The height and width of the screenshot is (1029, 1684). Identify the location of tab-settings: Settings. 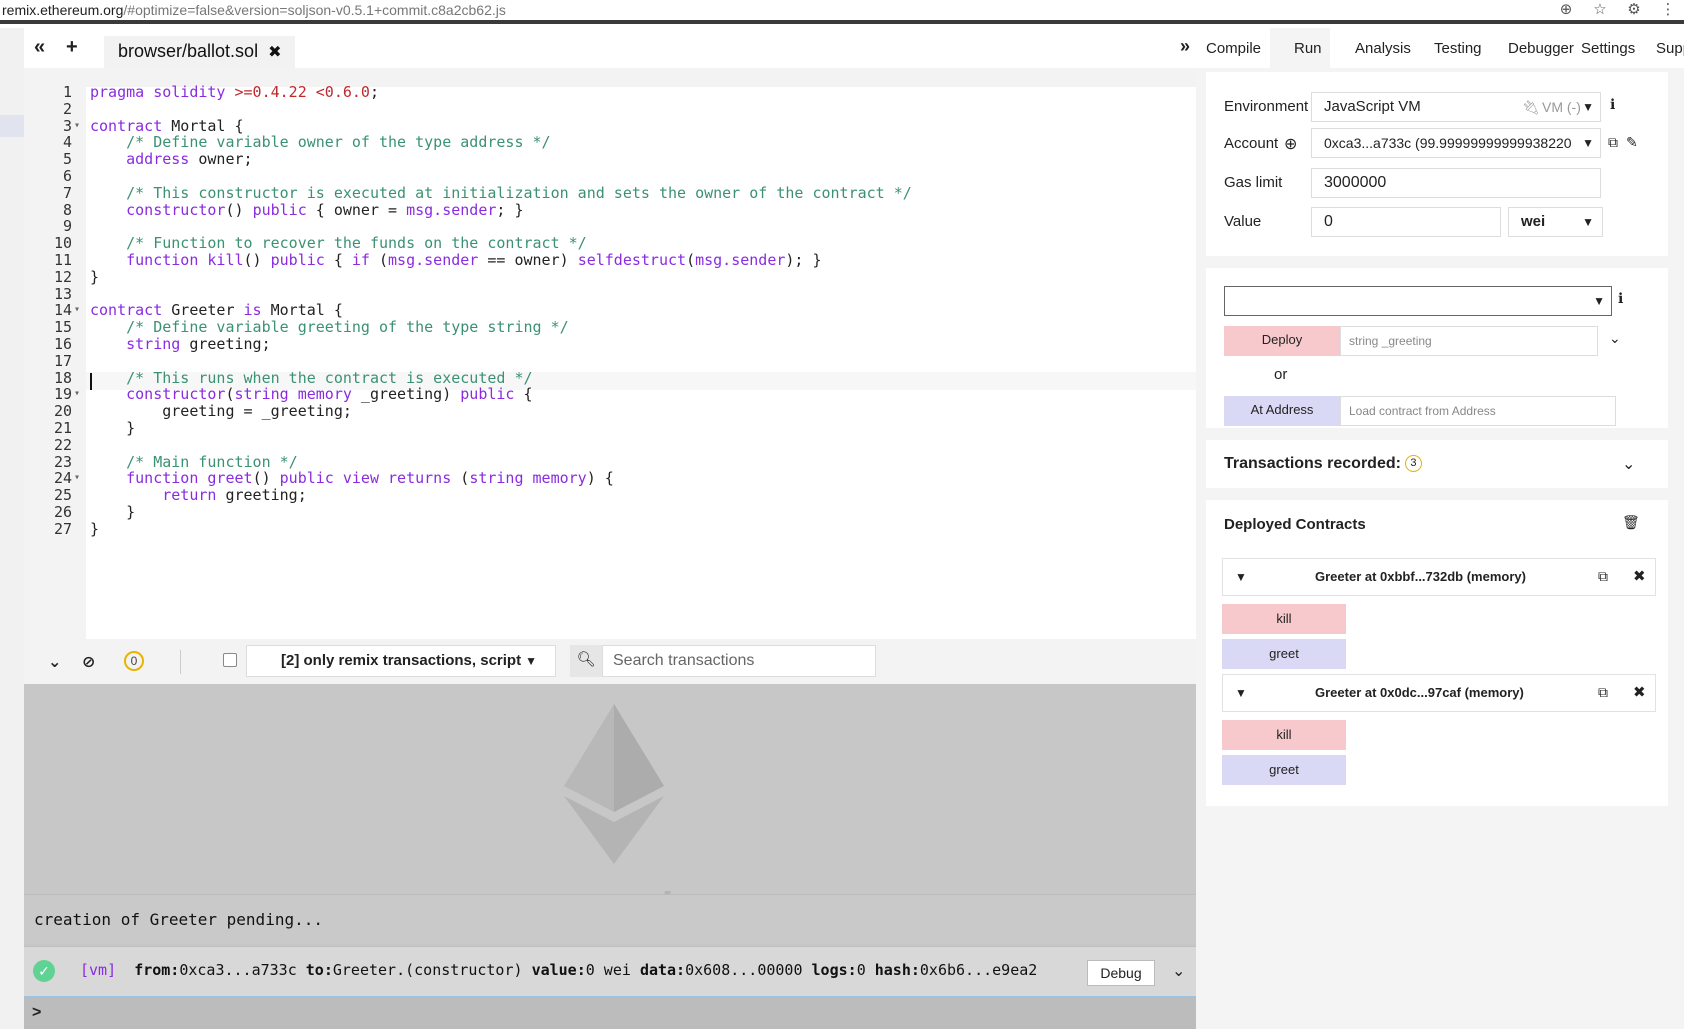
(1608, 48).